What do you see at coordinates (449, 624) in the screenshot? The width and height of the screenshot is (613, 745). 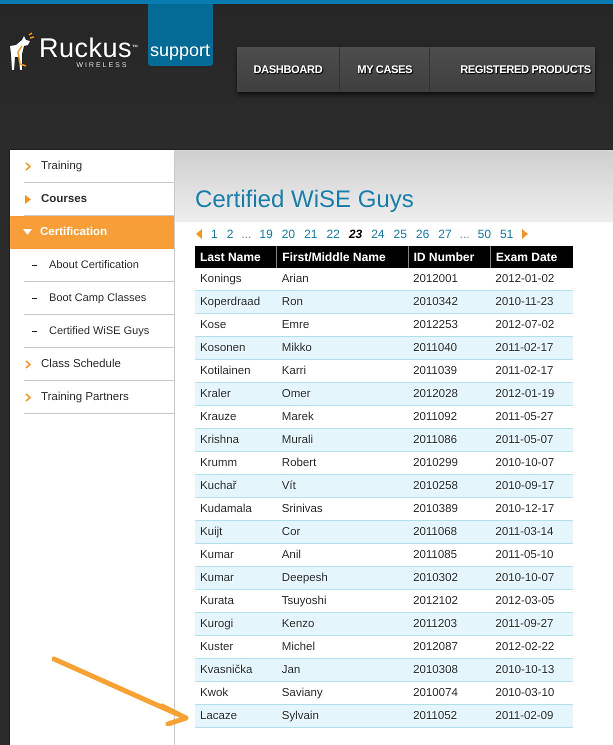 I see `table-cell: 2011203` at bounding box center [449, 624].